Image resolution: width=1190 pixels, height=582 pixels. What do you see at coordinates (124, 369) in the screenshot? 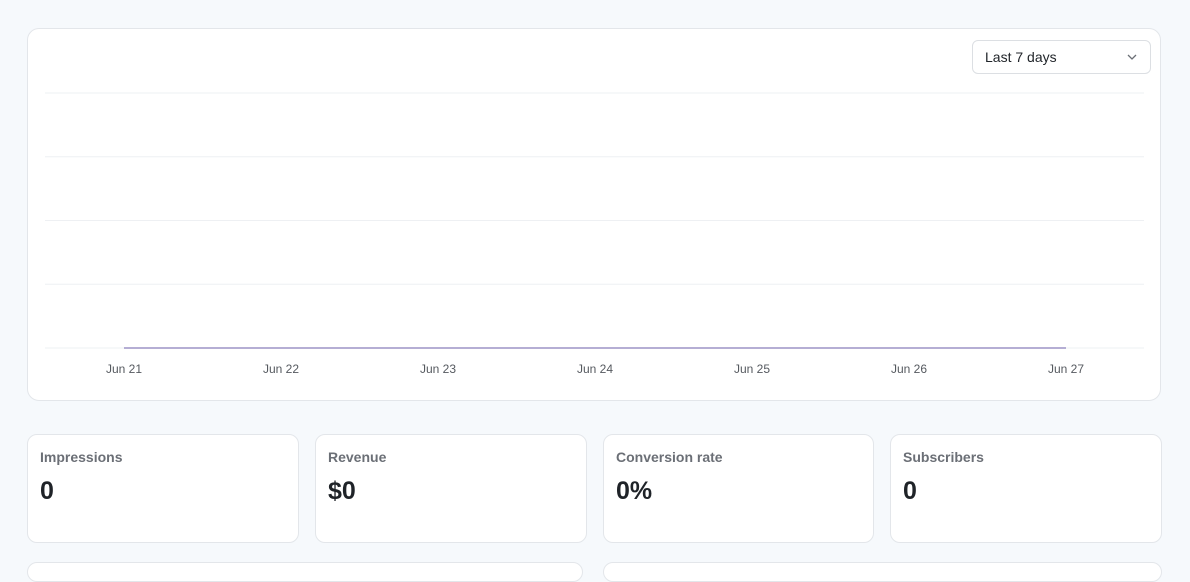
I see `x-tick-label: Jun 21` at bounding box center [124, 369].